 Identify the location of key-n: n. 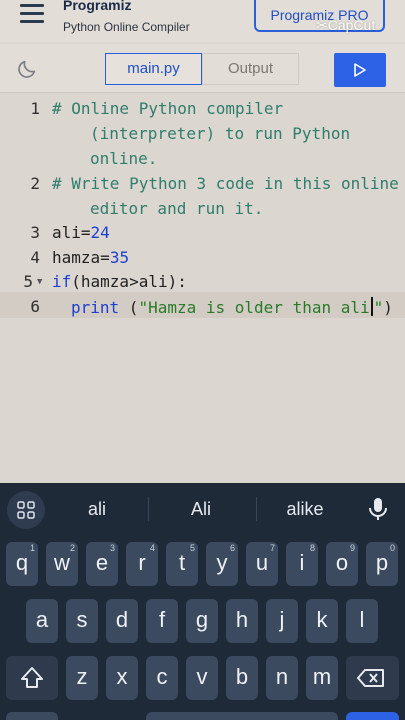
(282, 678).